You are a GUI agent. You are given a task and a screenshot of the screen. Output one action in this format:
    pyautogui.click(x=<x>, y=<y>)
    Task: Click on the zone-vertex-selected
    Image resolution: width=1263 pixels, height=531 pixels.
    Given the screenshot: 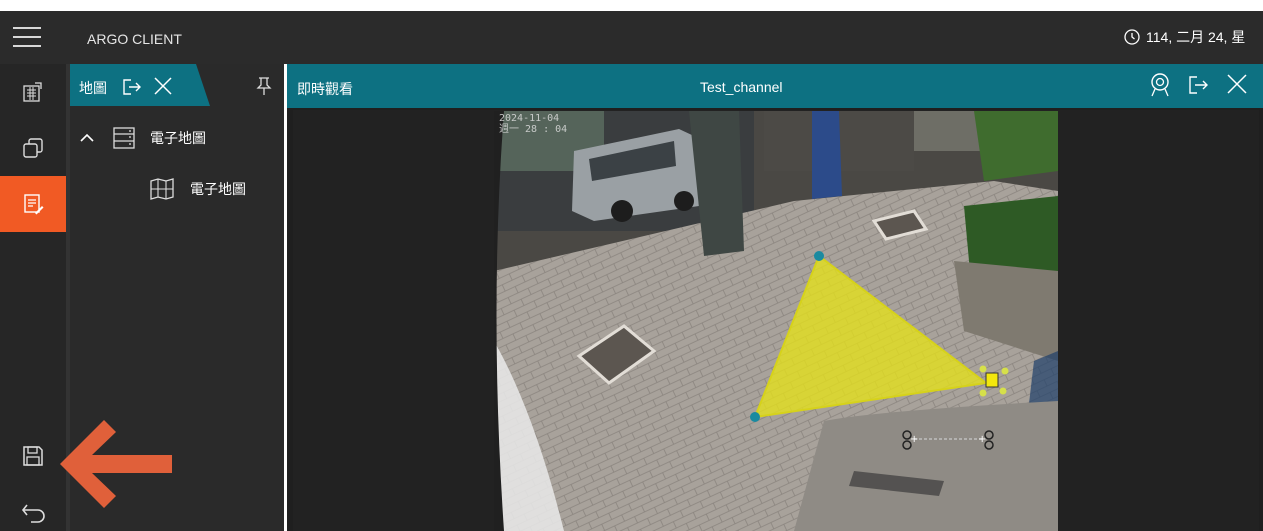 What is the action you would take?
    pyautogui.click(x=992, y=380)
    